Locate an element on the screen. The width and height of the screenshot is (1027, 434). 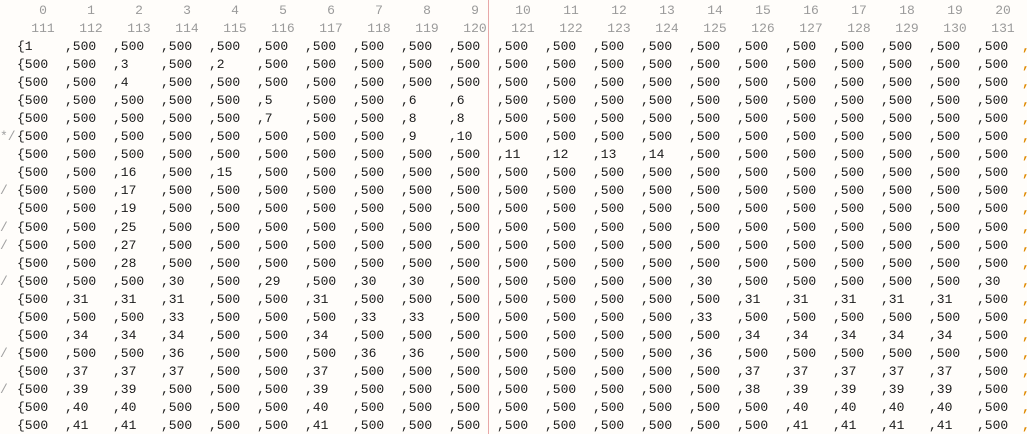
array-value-cell: ,8 is located at coordinates (457, 118).